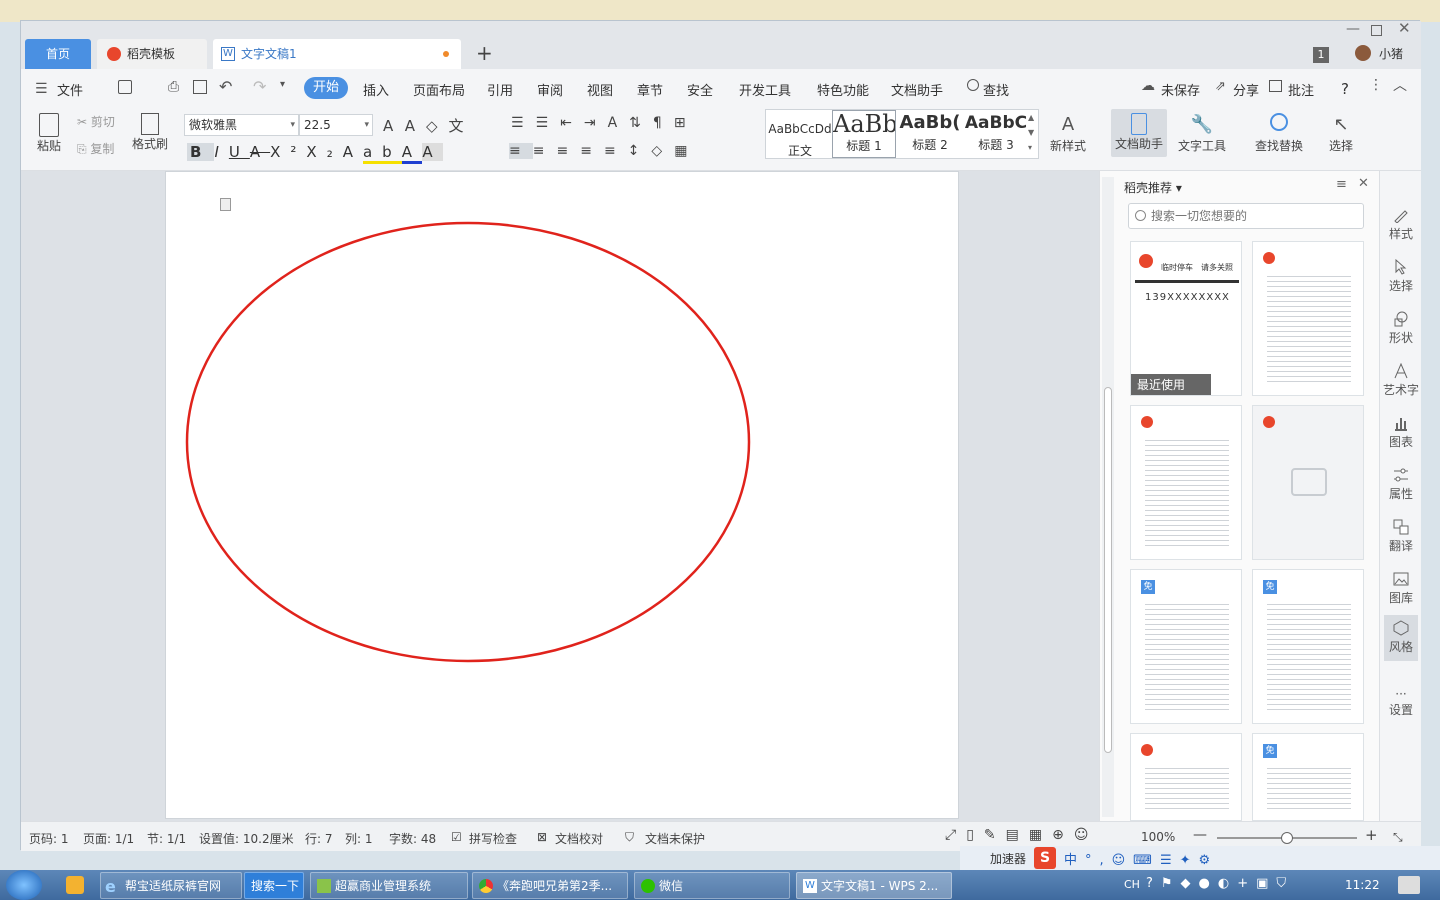  What do you see at coordinates (324, 152) in the screenshot?
I see `subscript-button: X₂` at bounding box center [324, 152].